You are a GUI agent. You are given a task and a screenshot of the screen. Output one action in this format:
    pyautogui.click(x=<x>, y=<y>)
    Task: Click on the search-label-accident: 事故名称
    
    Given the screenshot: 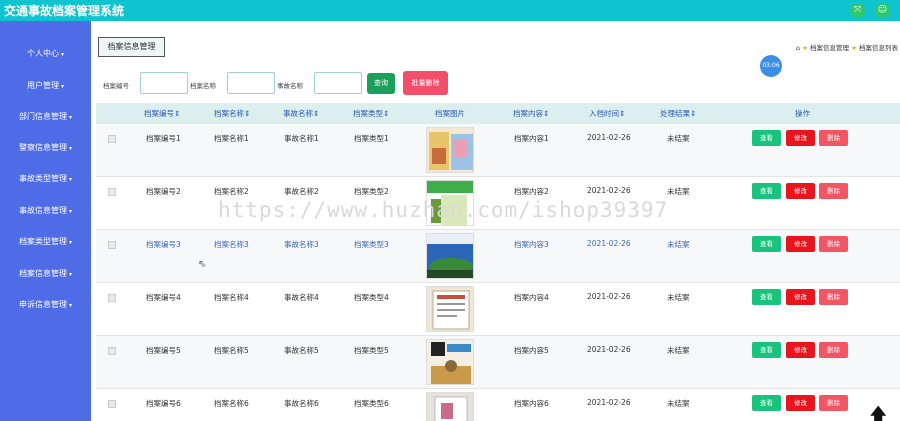 What is the action you would take?
    pyautogui.click(x=290, y=86)
    